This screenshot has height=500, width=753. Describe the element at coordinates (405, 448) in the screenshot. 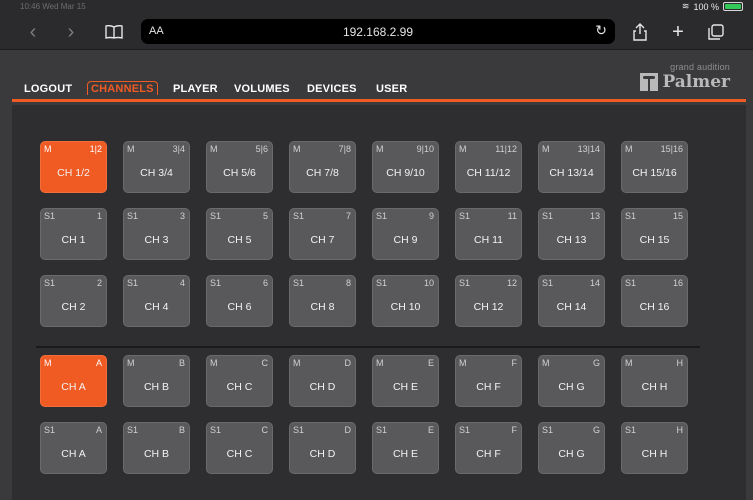

I see `channel-button: S1 E CH E` at that location.